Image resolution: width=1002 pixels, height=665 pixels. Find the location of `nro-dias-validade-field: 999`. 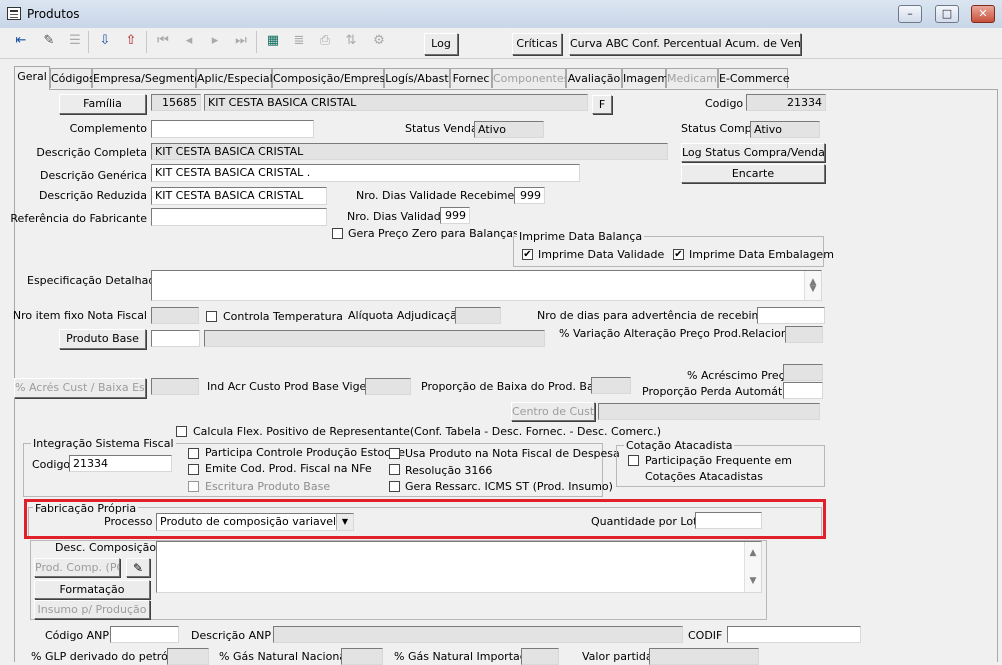

nro-dias-validade-field: 999 is located at coordinates (455, 215).